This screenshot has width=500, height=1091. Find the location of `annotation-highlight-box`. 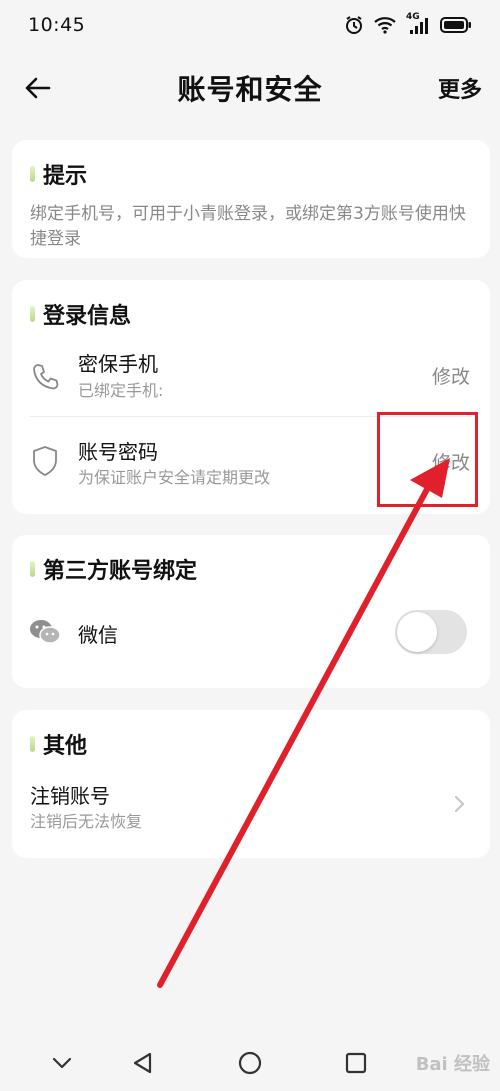

annotation-highlight-box is located at coordinates (427, 459).